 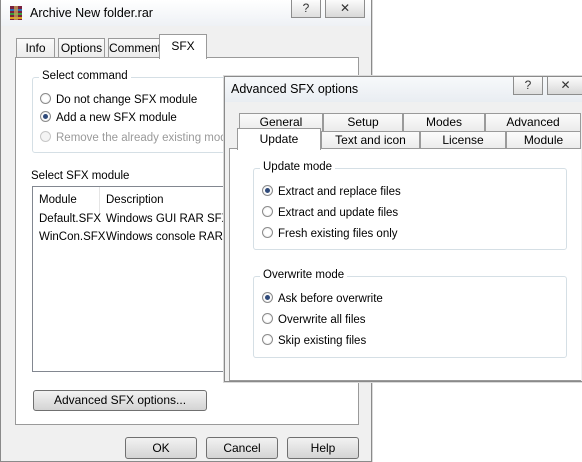 I want to click on select-command-legend: Select command, so click(x=85, y=76).